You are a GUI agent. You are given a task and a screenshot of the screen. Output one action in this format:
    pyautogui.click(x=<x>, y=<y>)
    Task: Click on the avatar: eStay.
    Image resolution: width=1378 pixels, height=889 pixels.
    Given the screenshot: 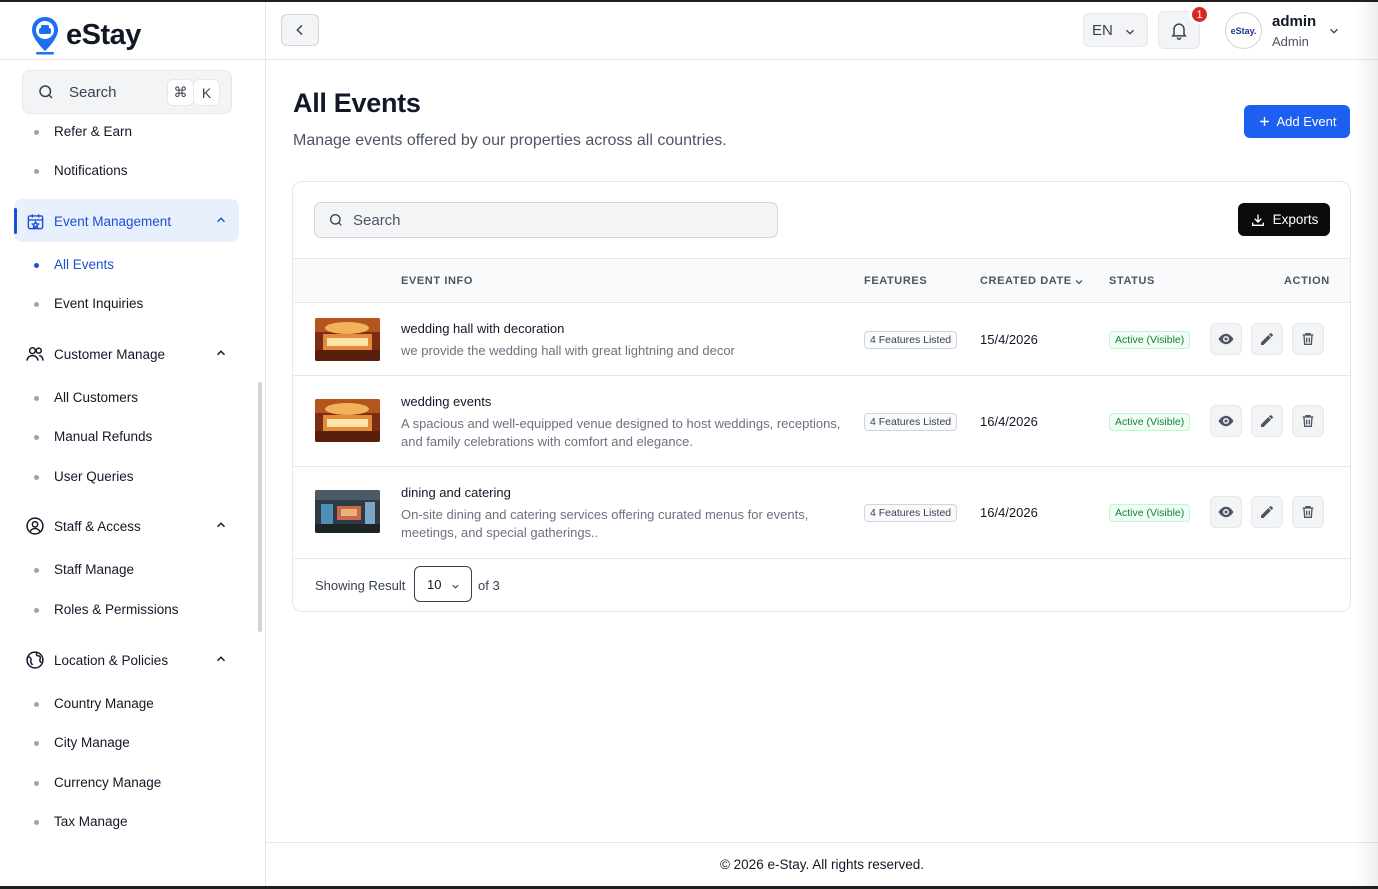 What is the action you would take?
    pyautogui.click(x=1243, y=30)
    